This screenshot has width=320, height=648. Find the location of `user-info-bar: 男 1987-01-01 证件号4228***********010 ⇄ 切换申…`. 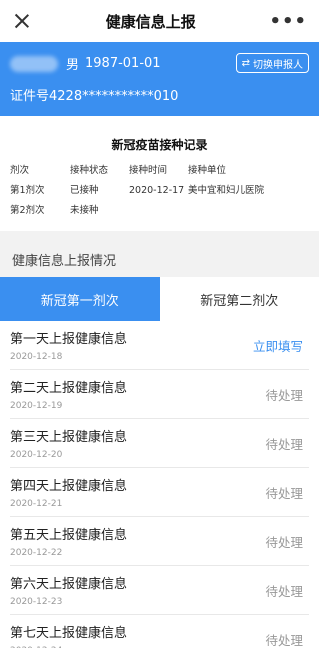

user-info-bar: 男 1987-01-01 证件号4228***********010 ⇄ 切换申… is located at coordinates (159, 79).